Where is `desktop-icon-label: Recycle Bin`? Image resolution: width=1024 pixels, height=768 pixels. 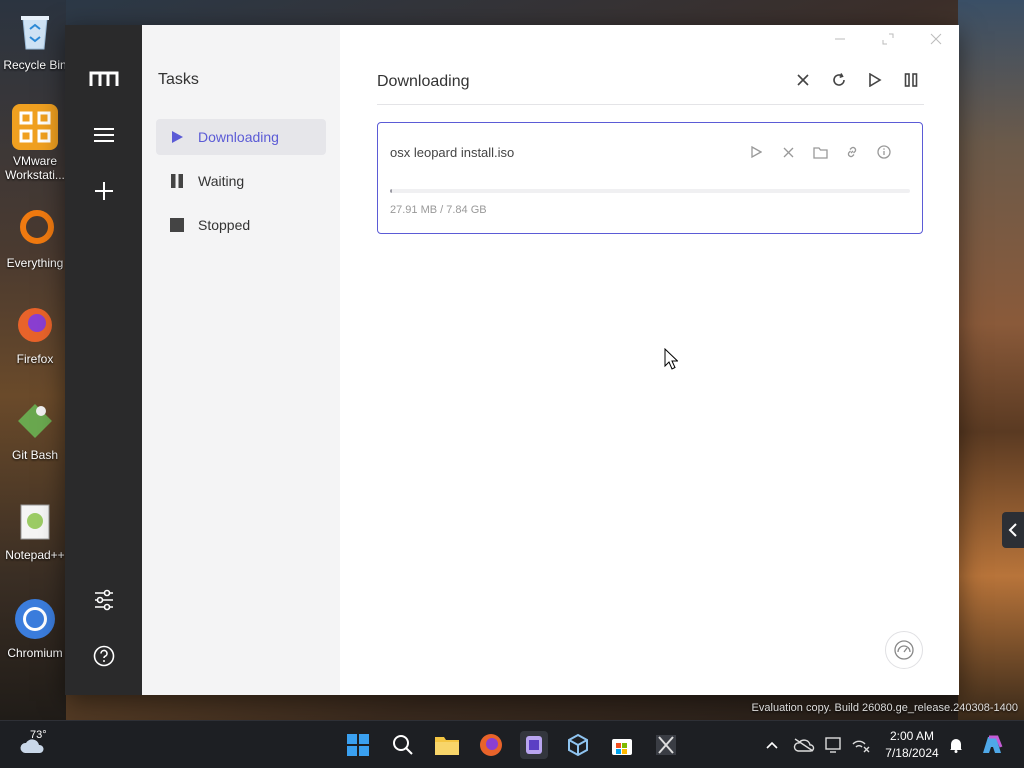 desktop-icon-label: Recycle Bin is located at coordinates (35, 65).